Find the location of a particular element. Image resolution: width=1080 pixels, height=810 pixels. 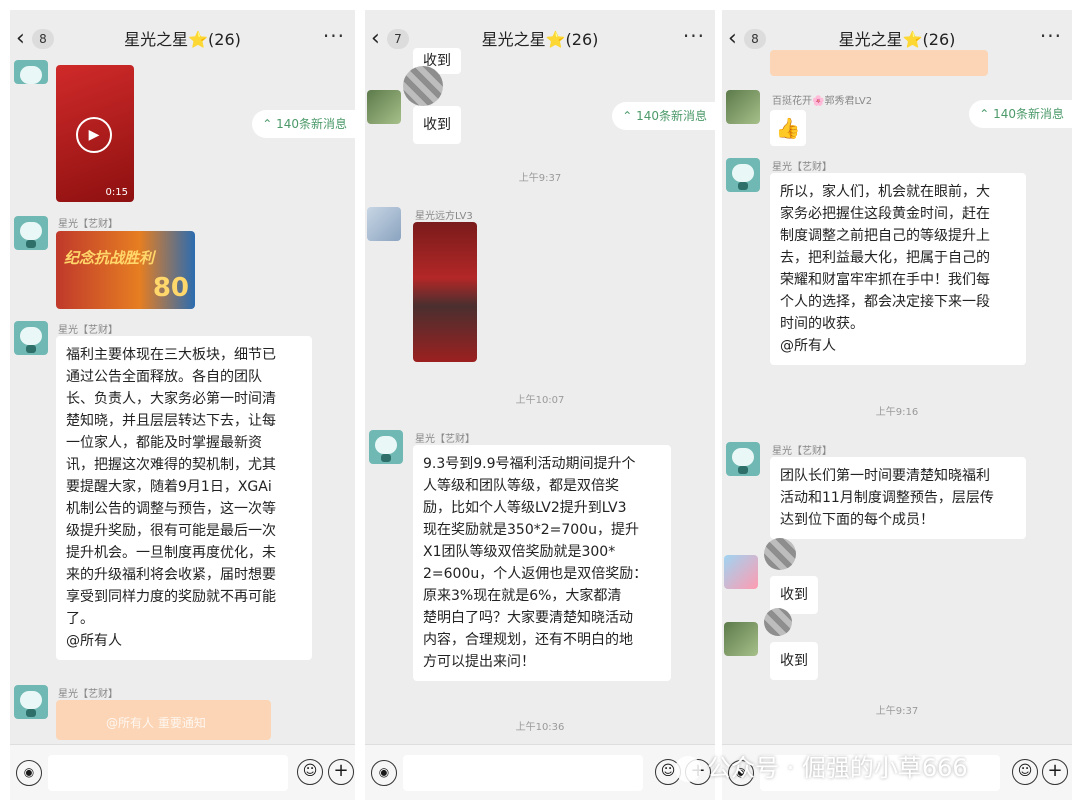

thumbs-up-icon: 👍 is located at coordinates (788, 128).